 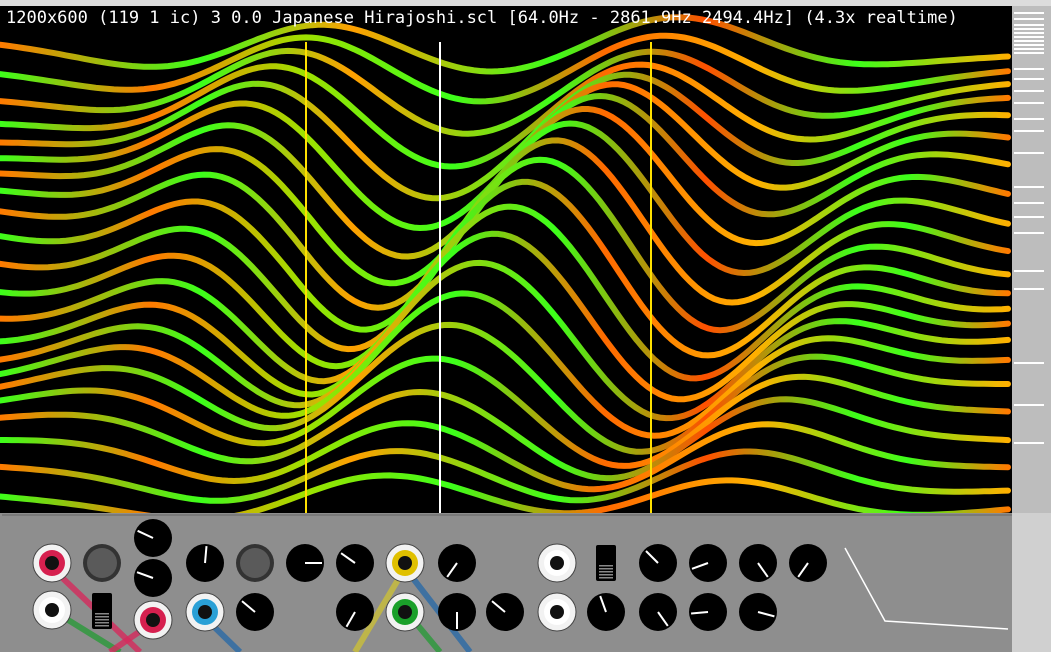 I want to click on panel-edge, so click(x=1031, y=582).